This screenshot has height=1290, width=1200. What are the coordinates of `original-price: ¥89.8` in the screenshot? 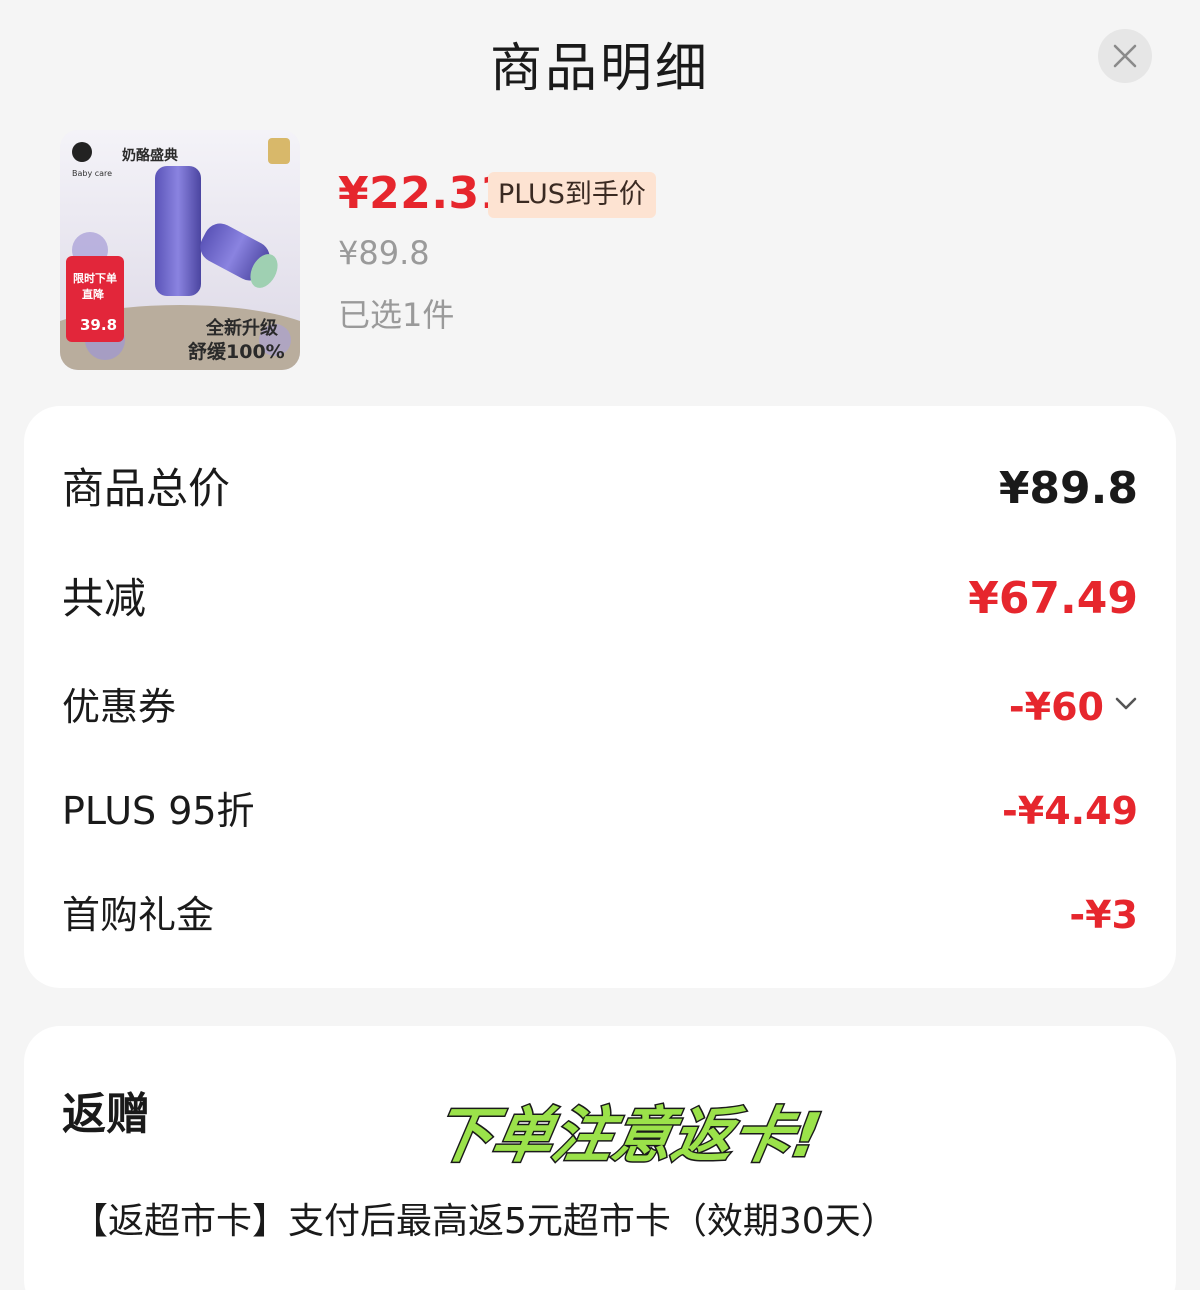 It's located at (384, 253).